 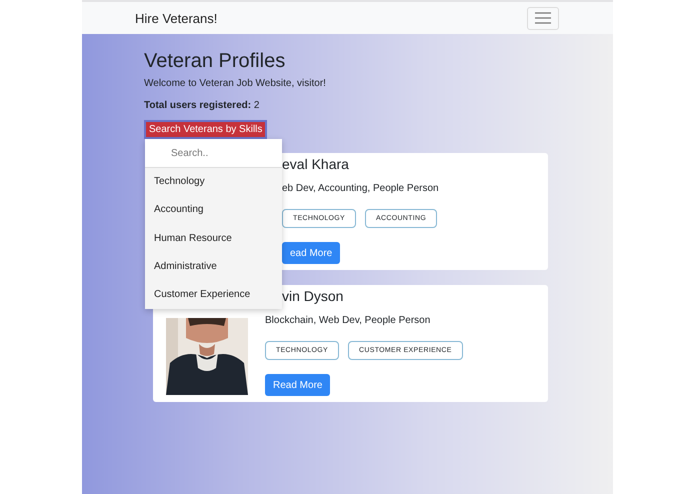 I want to click on dropdown-item: Customer Experience, so click(x=213, y=295).